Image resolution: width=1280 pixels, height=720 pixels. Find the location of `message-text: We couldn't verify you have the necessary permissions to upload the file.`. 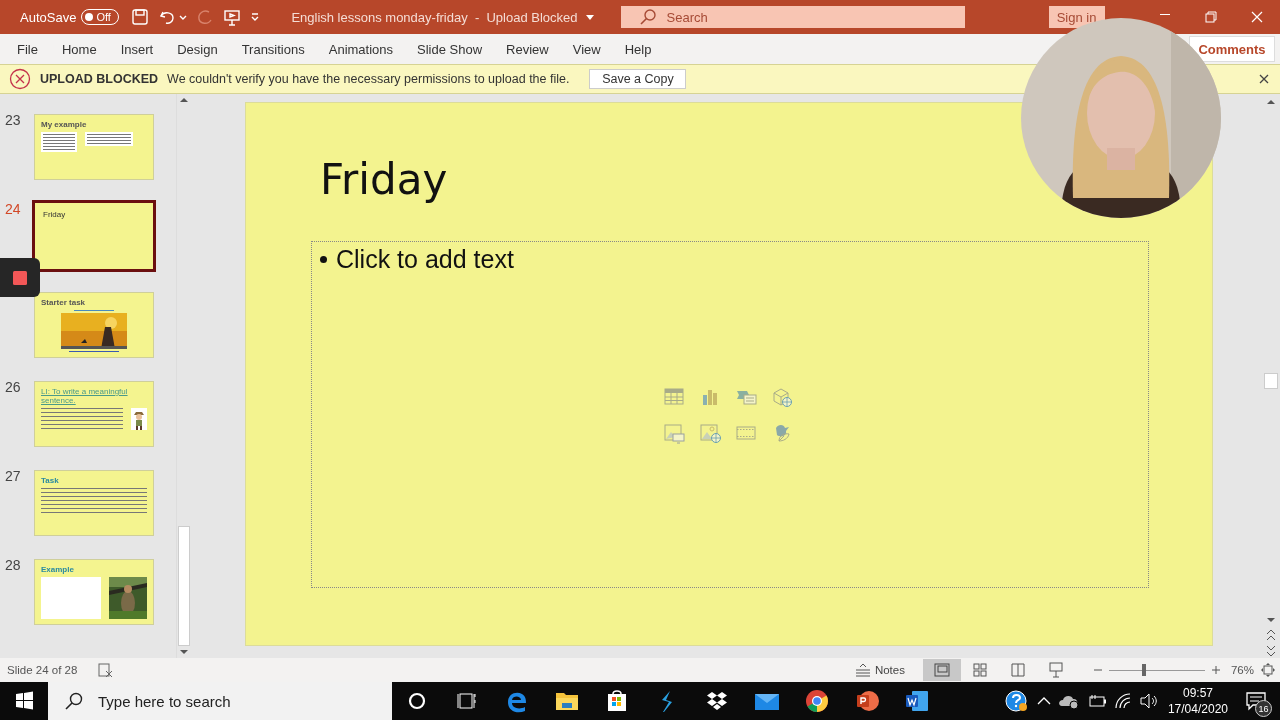

message-text: We couldn't verify you have the necessary permissions to upload the file. is located at coordinates (368, 79).